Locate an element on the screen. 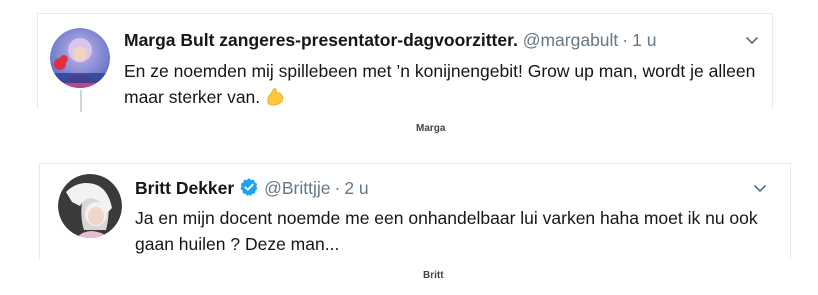 Image resolution: width=818 pixels, height=295 pixels. user-handle: @margabult is located at coordinates (571, 40).